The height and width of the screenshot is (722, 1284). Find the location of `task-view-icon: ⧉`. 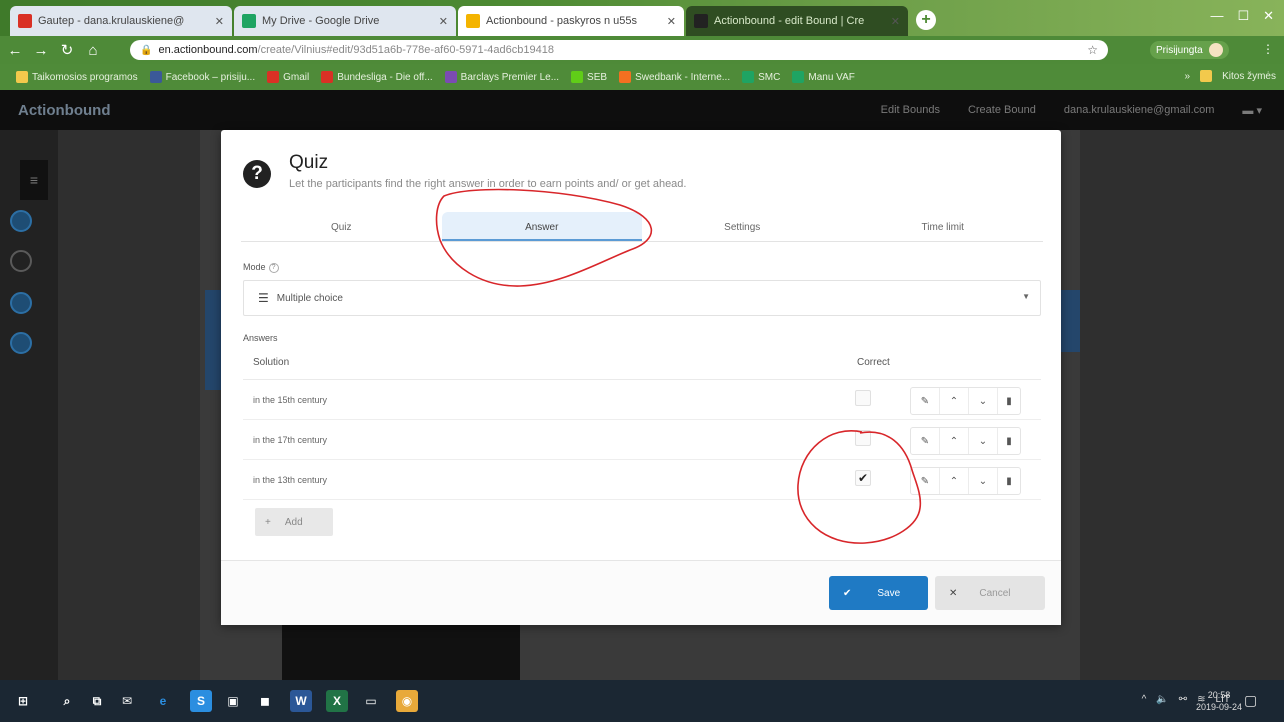

task-view-icon: ⧉ is located at coordinates (97, 701).